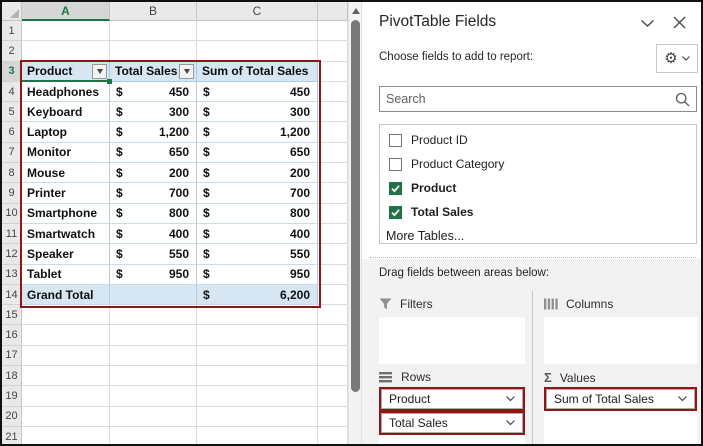  What do you see at coordinates (333, 11) in the screenshot?
I see `column-header-d` at bounding box center [333, 11].